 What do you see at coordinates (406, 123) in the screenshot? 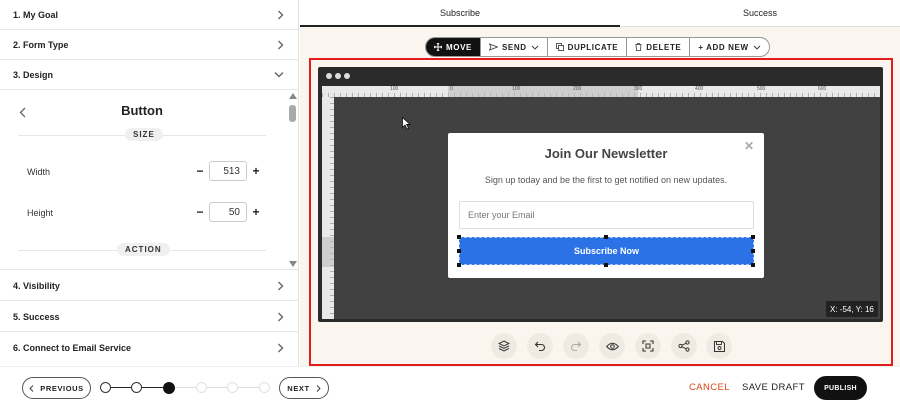
I see `cursor-icon` at bounding box center [406, 123].